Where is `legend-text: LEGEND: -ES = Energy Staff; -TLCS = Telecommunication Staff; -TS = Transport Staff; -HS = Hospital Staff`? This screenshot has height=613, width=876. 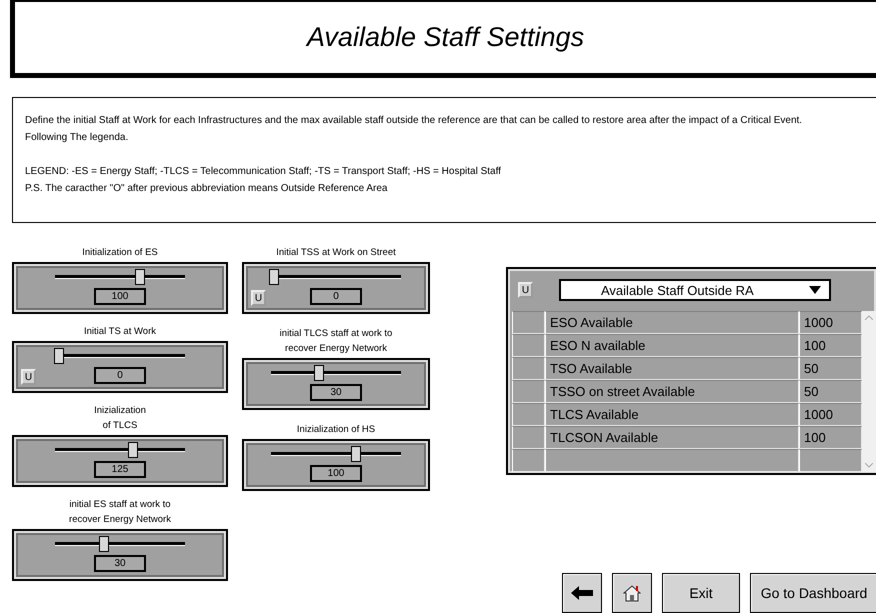
legend-text: LEGEND: -ES = Energy Staff; -TLCS = Telecommunication Staff; -TS = Transport Staff; -HS = Hospital Staff is located at coordinates (263, 172).